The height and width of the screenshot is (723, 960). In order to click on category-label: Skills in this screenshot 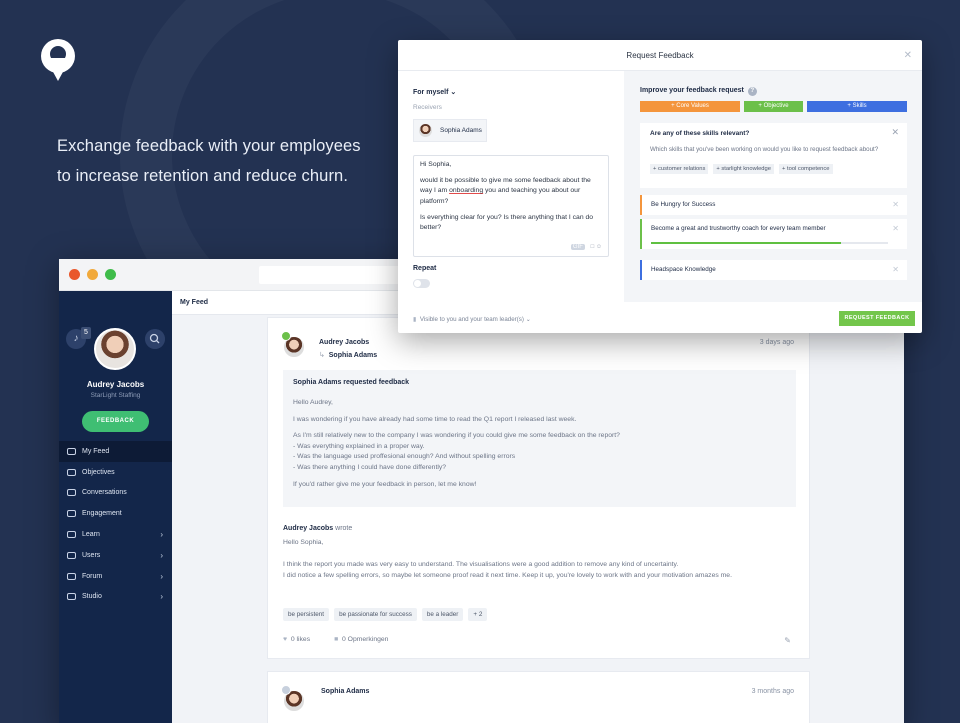, I will do `click(859, 106)`.